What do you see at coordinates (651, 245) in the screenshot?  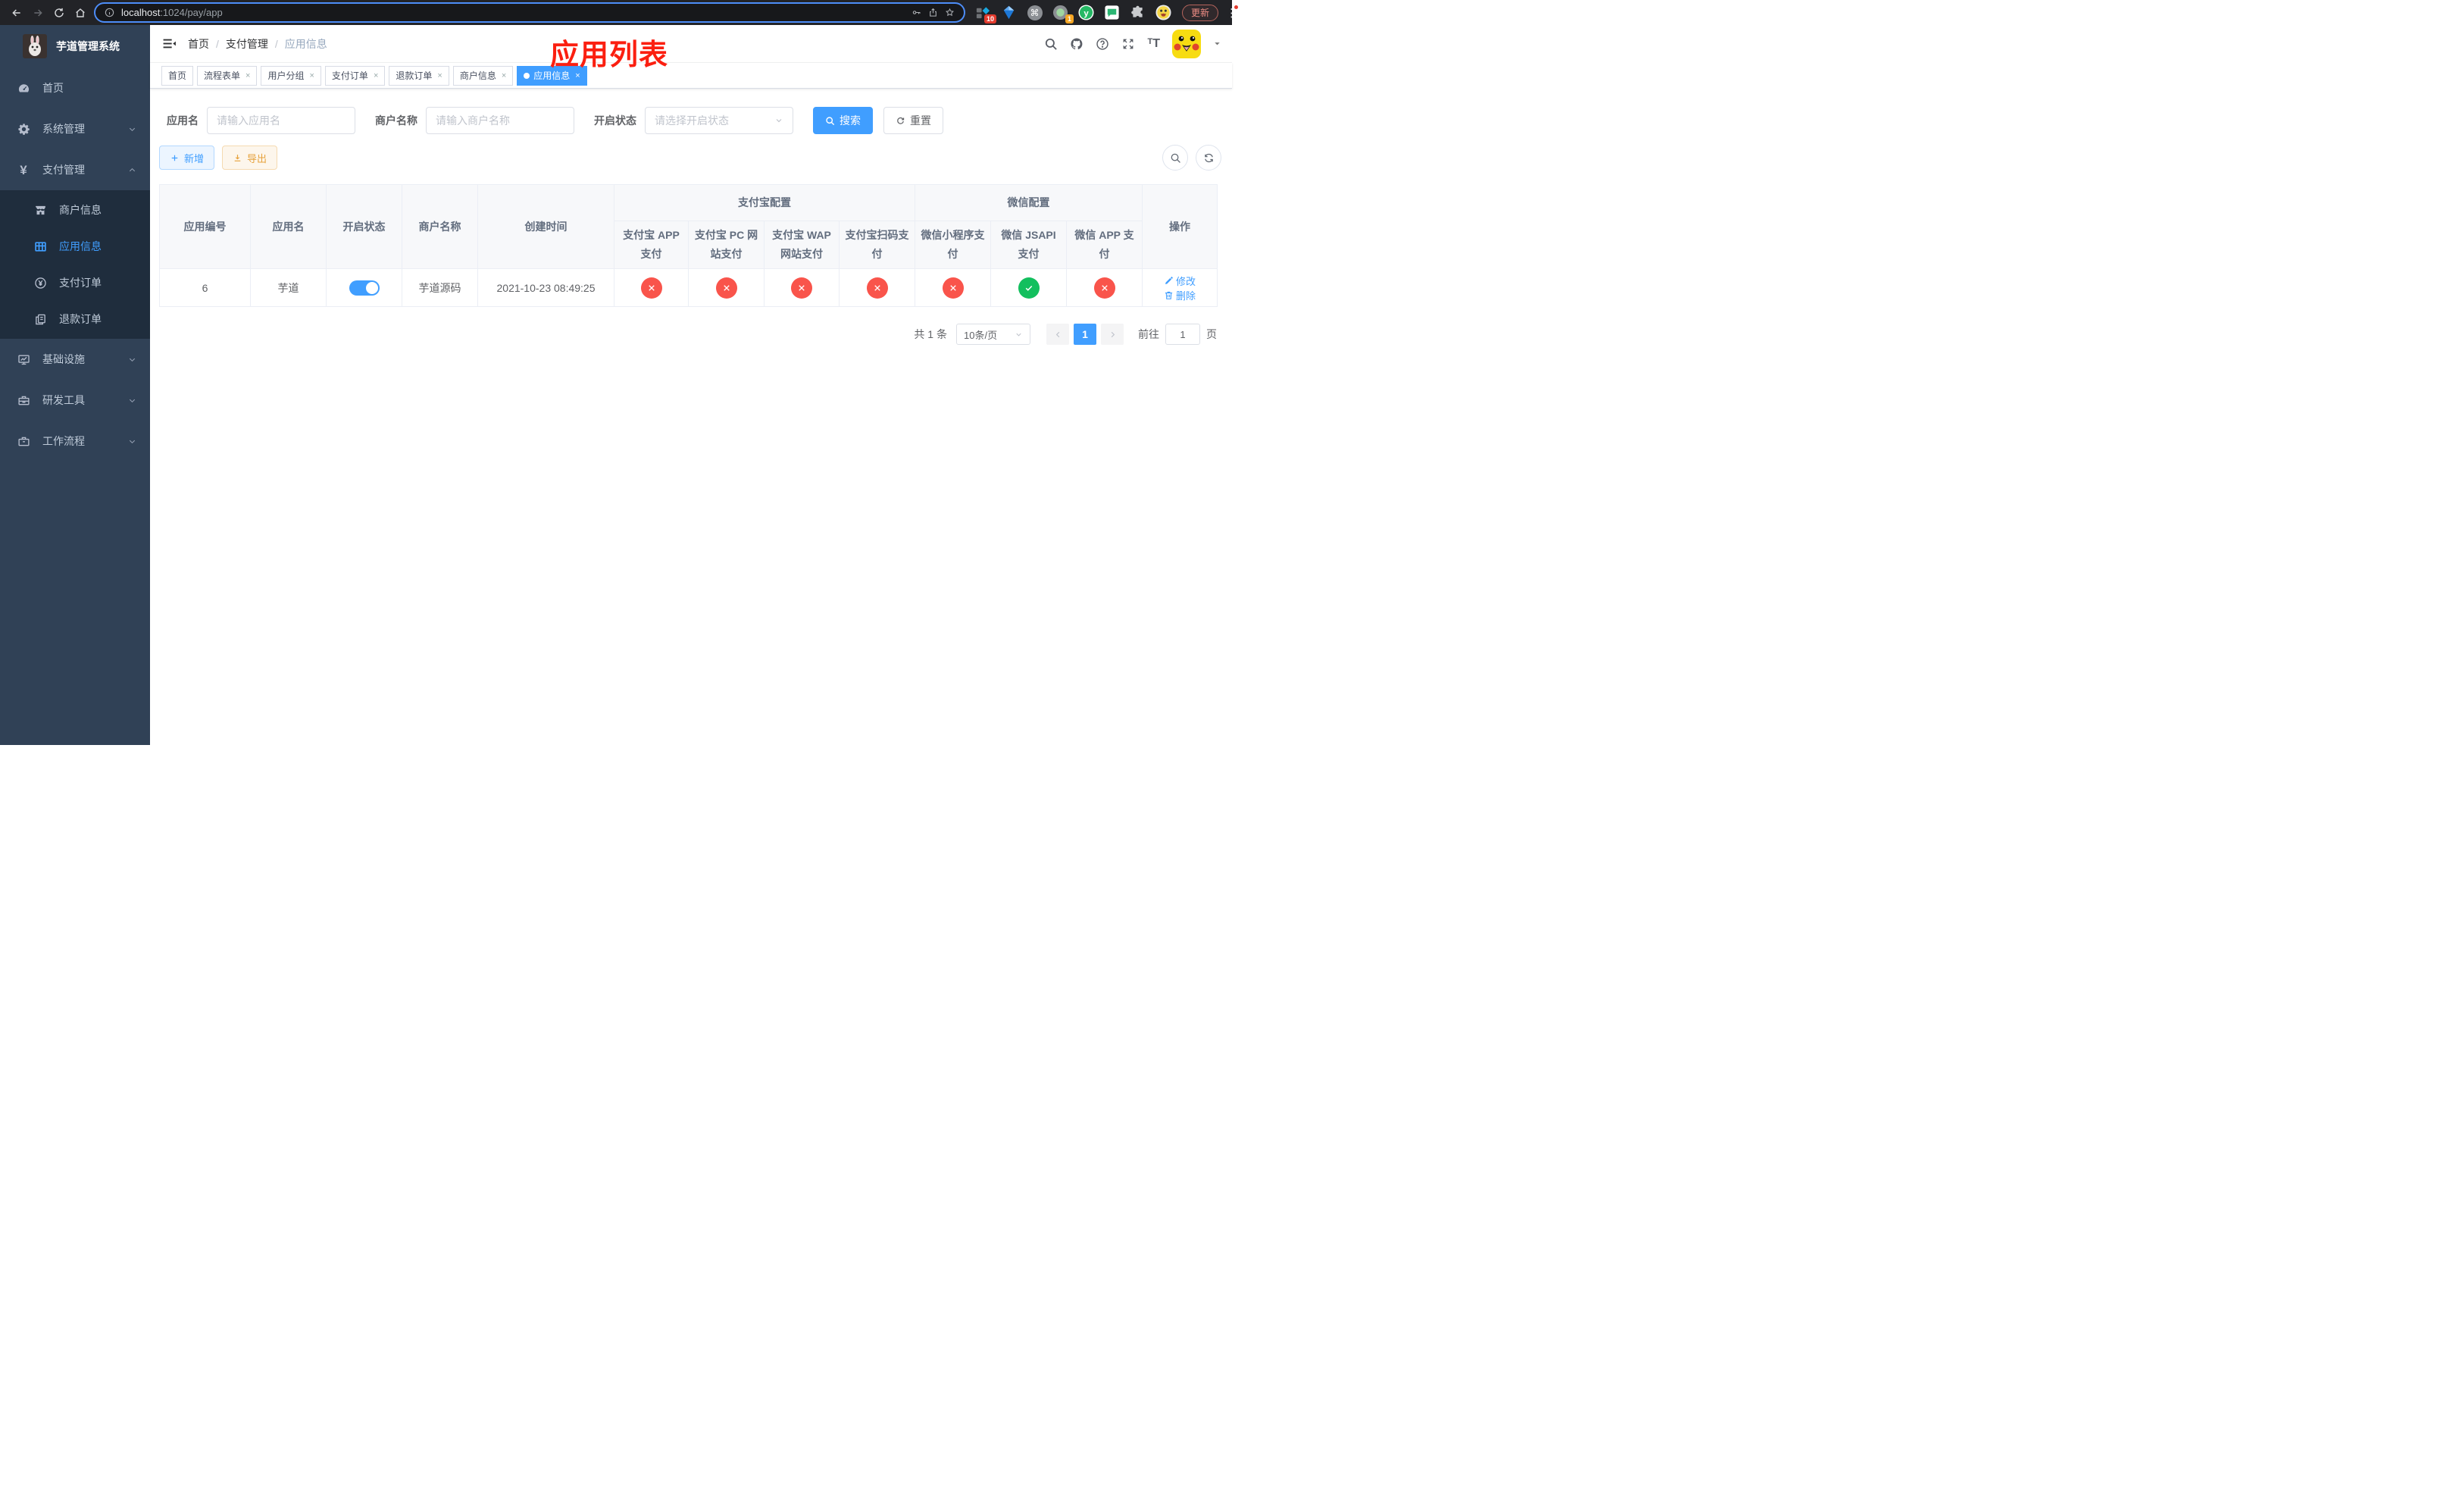 I see `channel-column-header: 支付宝 APP 支付` at bounding box center [651, 245].